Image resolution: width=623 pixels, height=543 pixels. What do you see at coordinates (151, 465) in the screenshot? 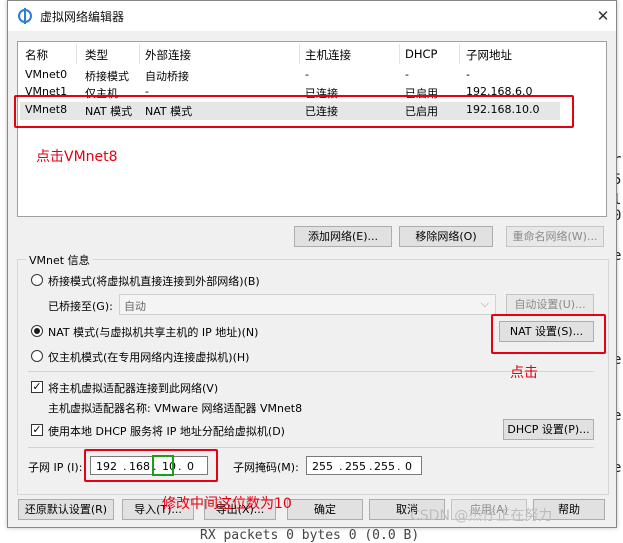
I see `annotation-box-subnet-ip` at bounding box center [151, 465].